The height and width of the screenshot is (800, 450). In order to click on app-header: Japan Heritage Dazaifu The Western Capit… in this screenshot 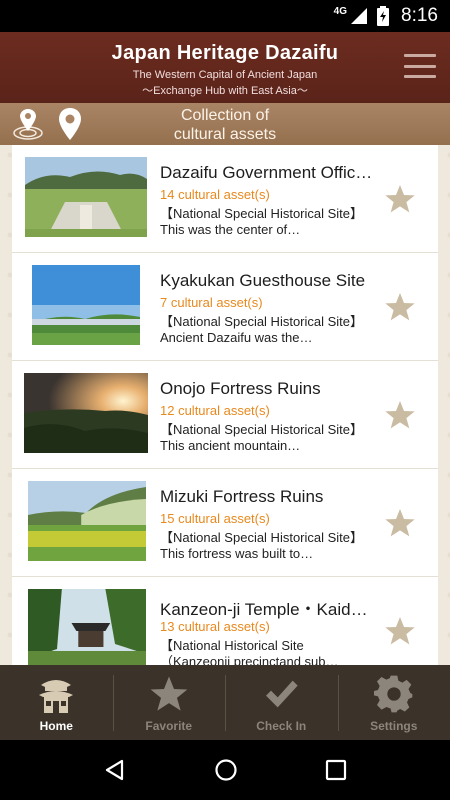, I will do `click(225, 67)`.